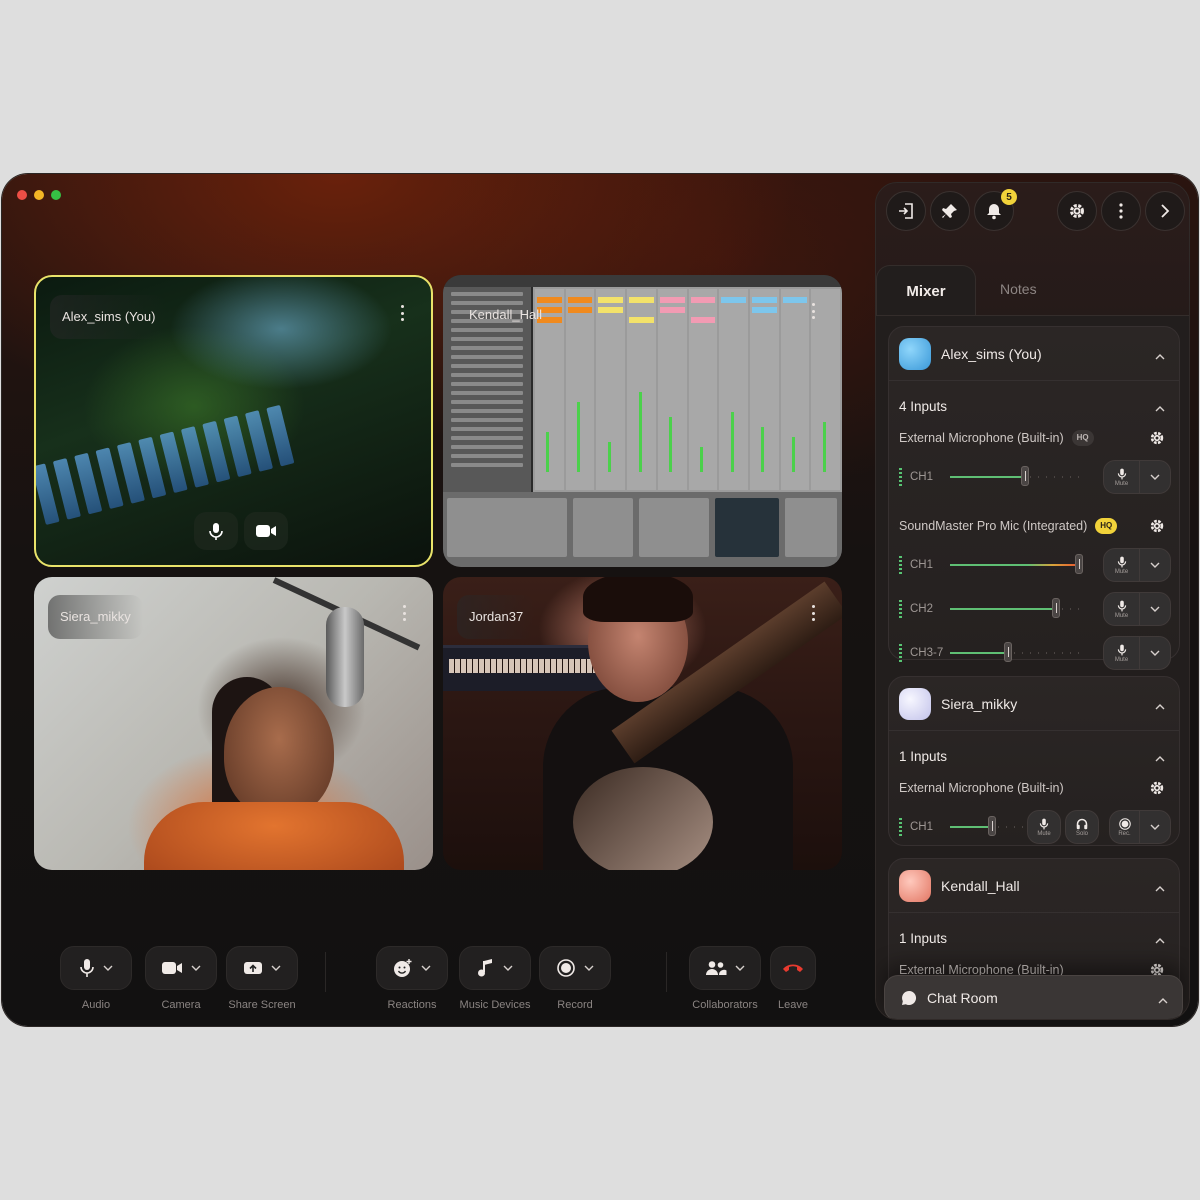 This screenshot has height=1200, width=1200. Describe the element at coordinates (642, 281) in the screenshot. I see `daw-topbar` at that location.